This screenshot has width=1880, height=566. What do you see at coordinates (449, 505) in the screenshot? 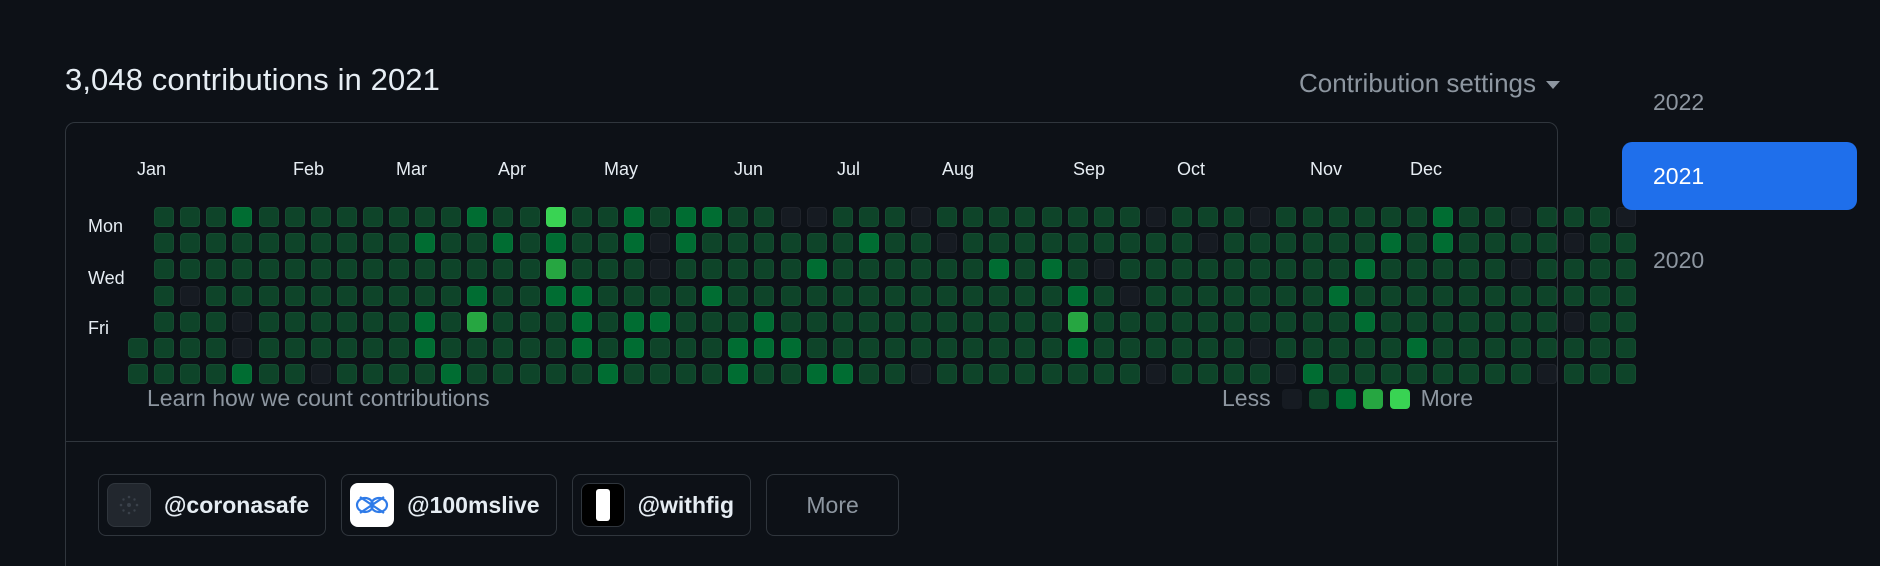
I see `org-button-100mslive: @100mslive` at bounding box center [449, 505].